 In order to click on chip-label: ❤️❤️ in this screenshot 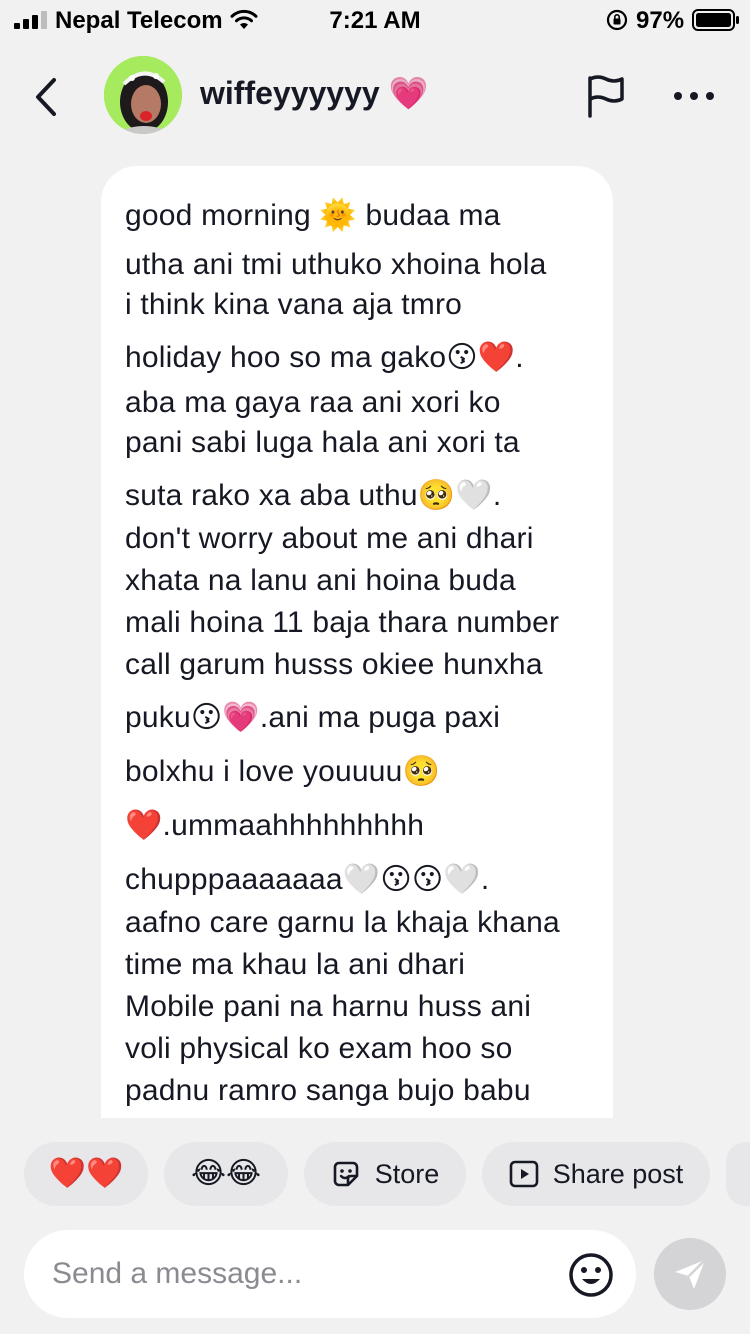, I will do `click(86, 1173)`.